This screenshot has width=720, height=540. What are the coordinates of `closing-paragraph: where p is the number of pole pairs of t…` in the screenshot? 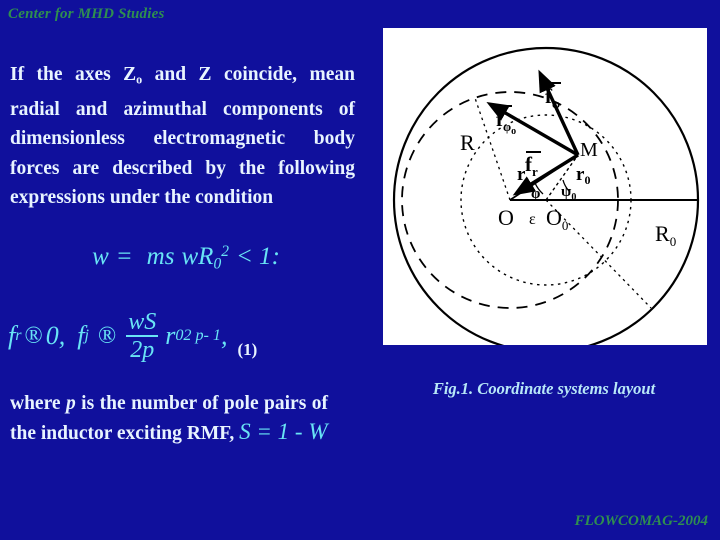 It's located at (169, 419).